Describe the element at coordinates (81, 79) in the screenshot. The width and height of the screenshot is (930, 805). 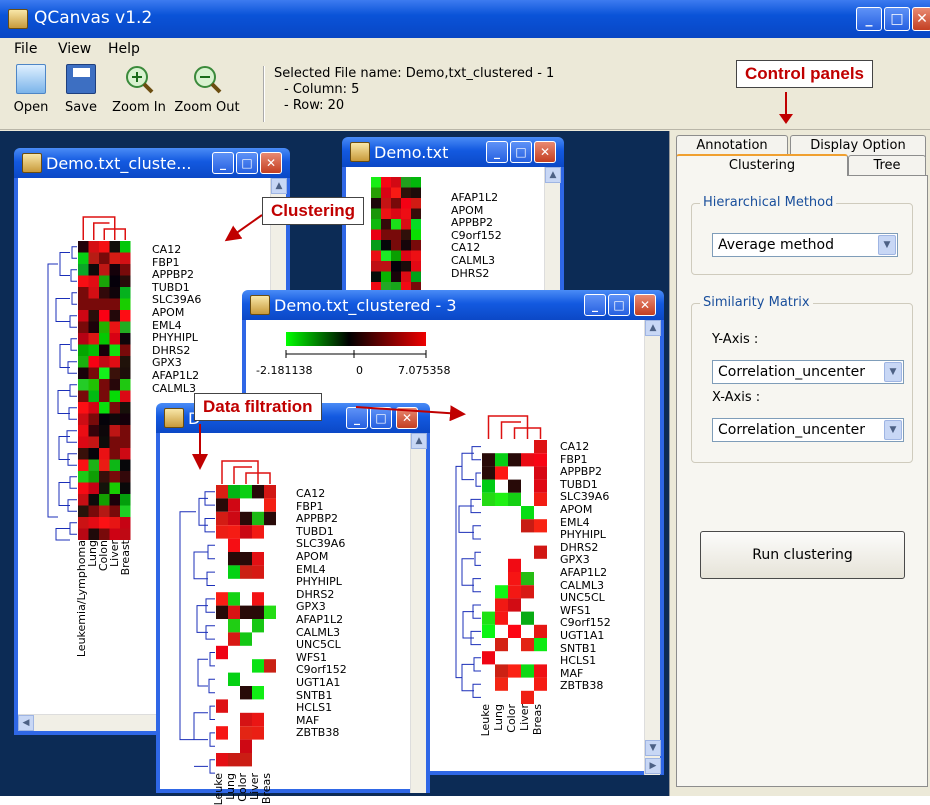
I see `save-icon` at that location.